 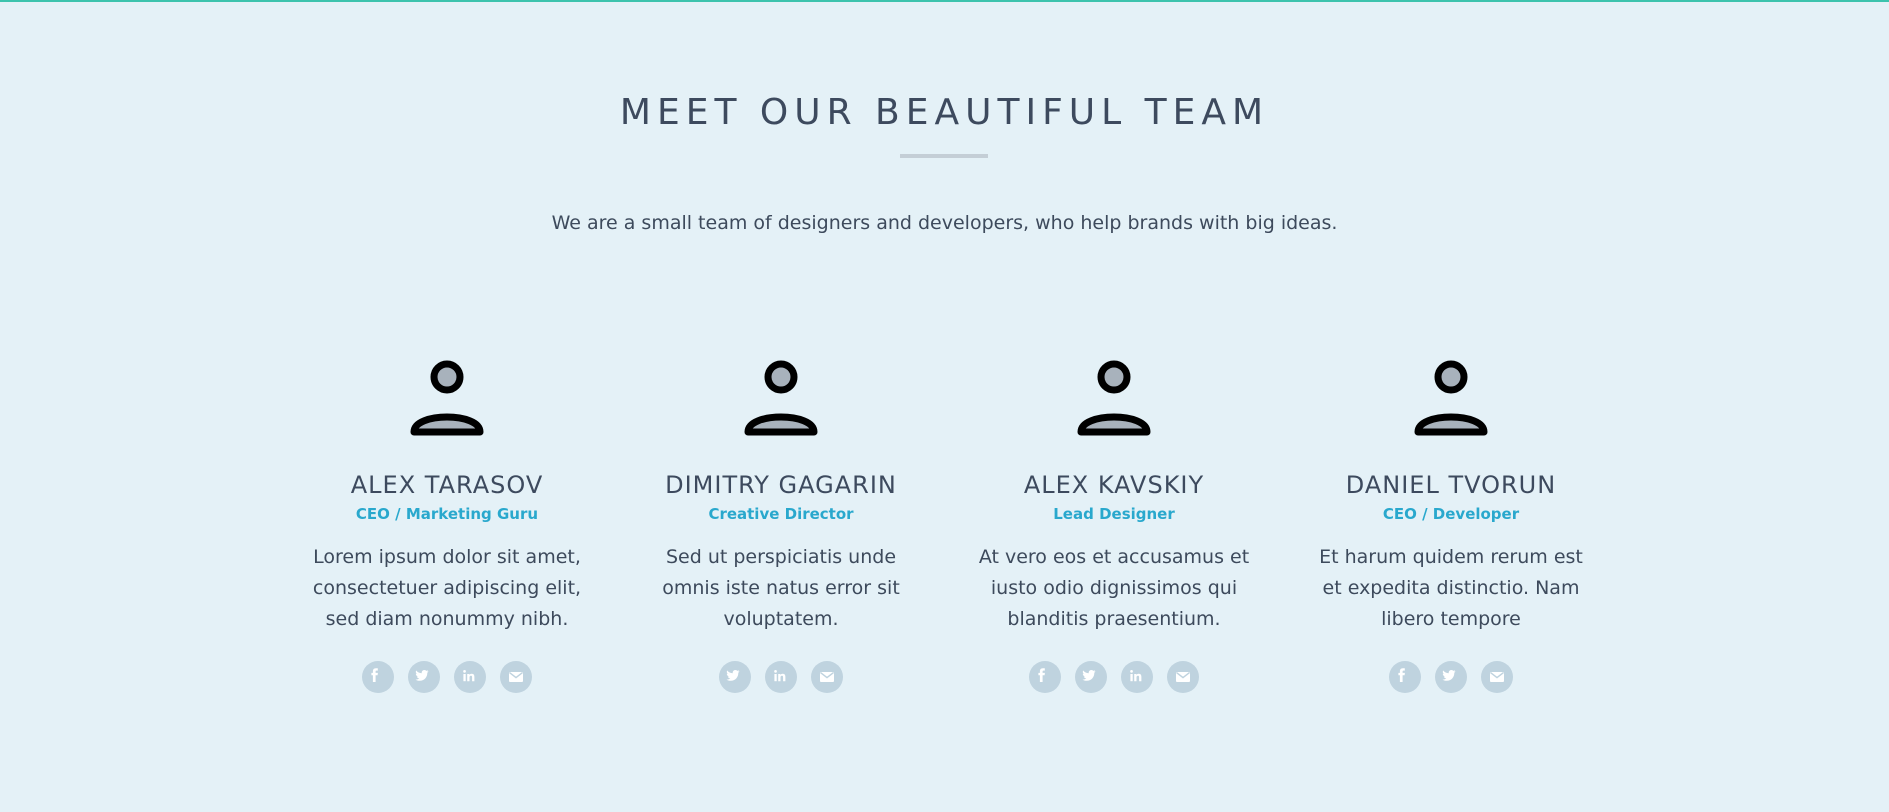 What do you see at coordinates (1114, 485) in the screenshot?
I see `member-name: ALEX KAVSKIY` at bounding box center [1114, 485].